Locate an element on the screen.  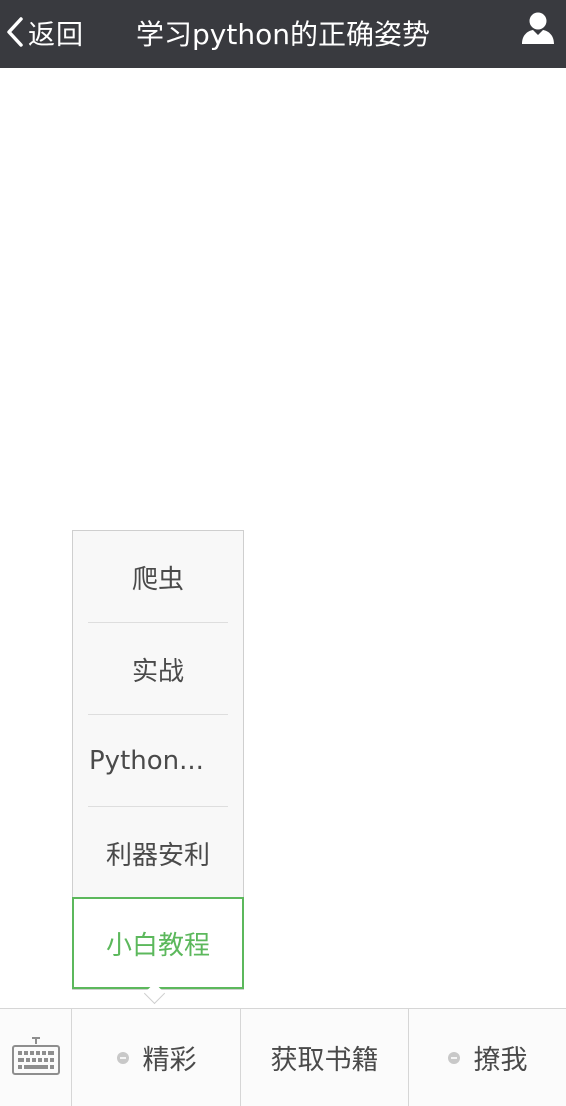
submenu-item-label: 爬虫 is located at coordinates (157, 579).